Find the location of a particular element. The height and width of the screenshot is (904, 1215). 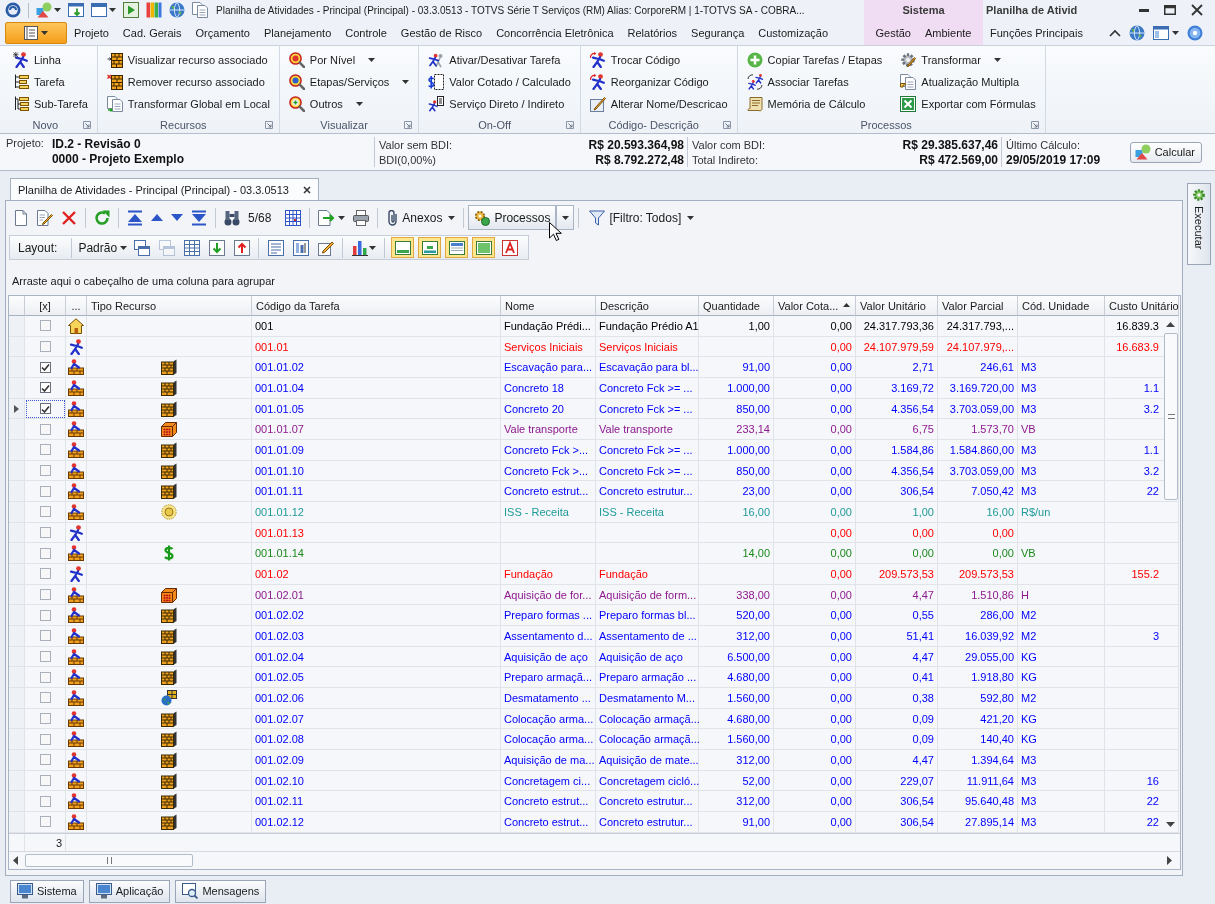

column-header: Custo Unitário is located at coordinates (1142, 306).